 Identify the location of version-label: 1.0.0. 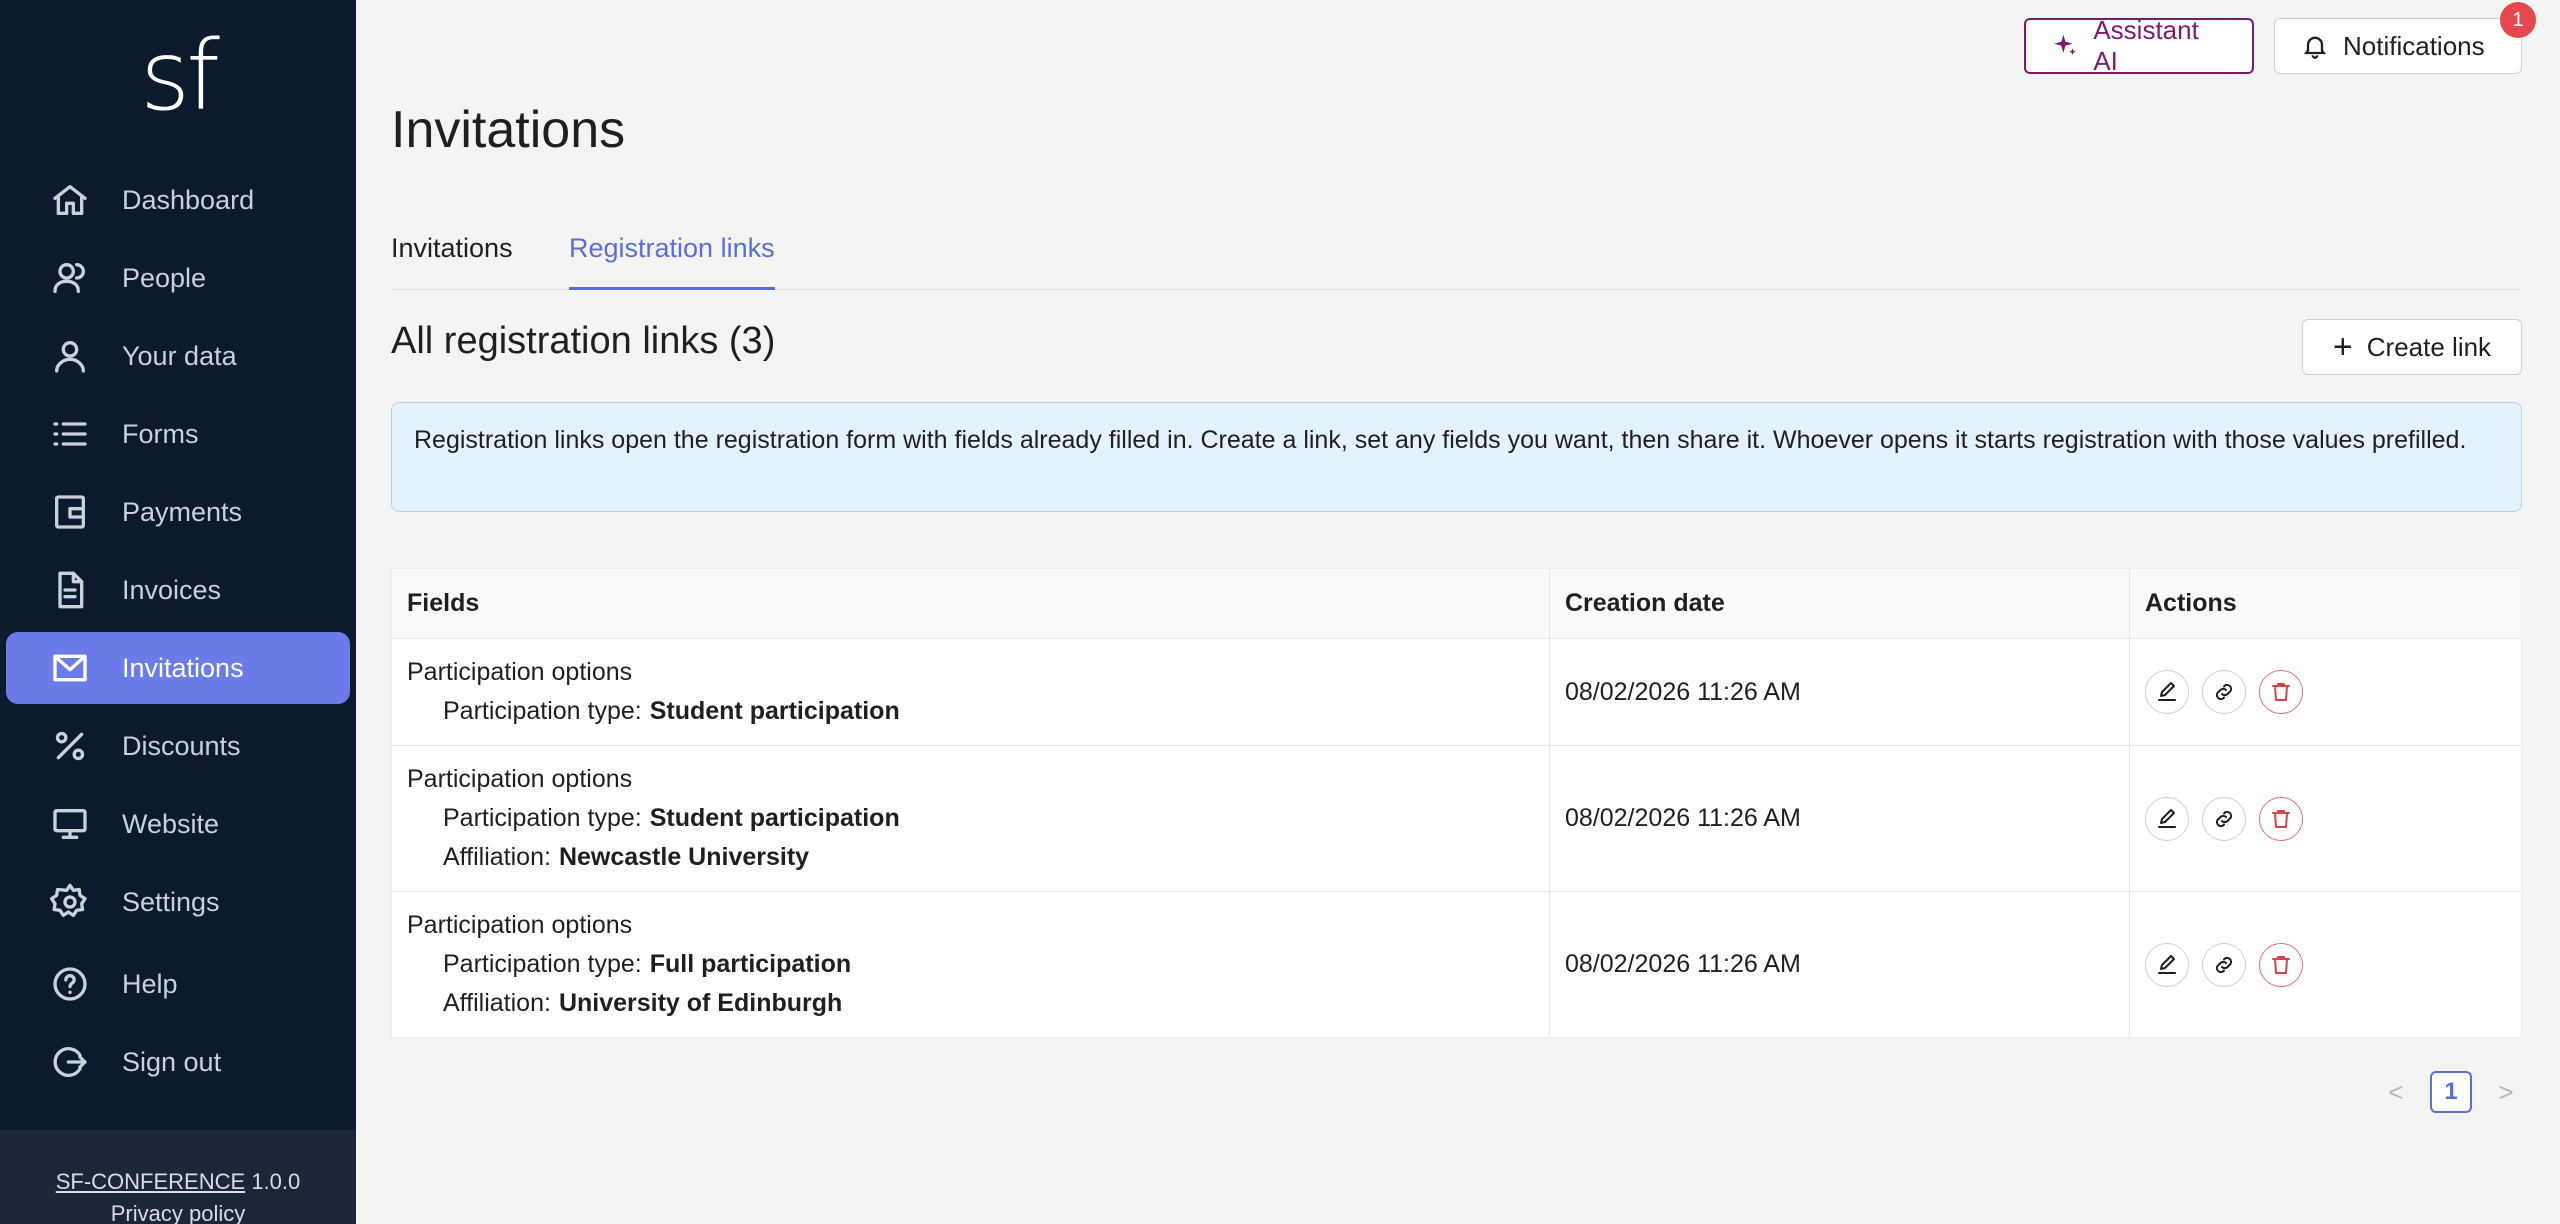
(276, 1181).